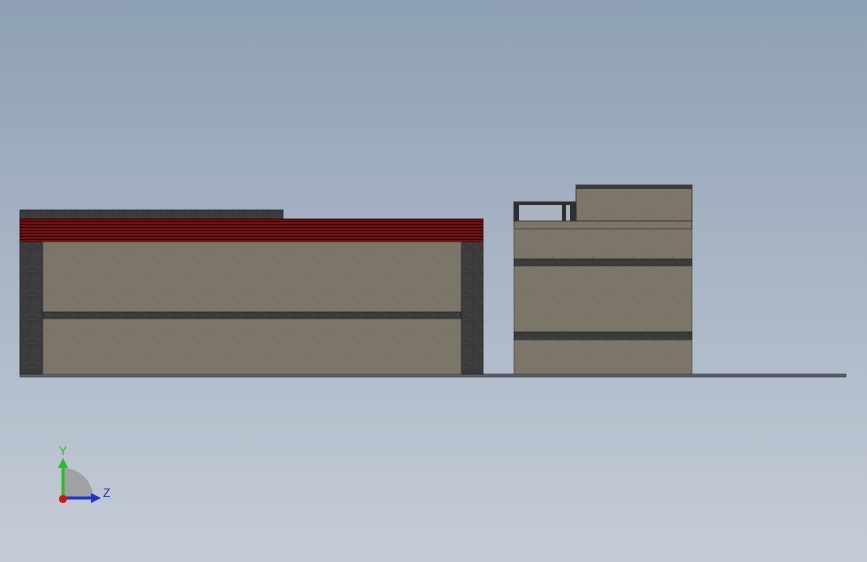 This screenshot has width=867, height=562. Describe the element at coordinates (251, 230) in the screenshot. I see `left-roof-tiles` at that location.